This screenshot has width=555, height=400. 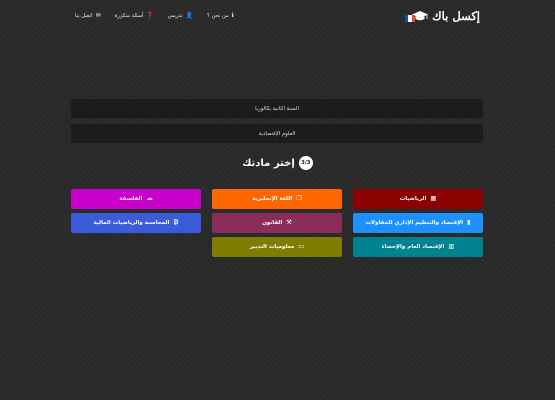 I want to click on info-icon: ℹ, so click(x=232, y=15).